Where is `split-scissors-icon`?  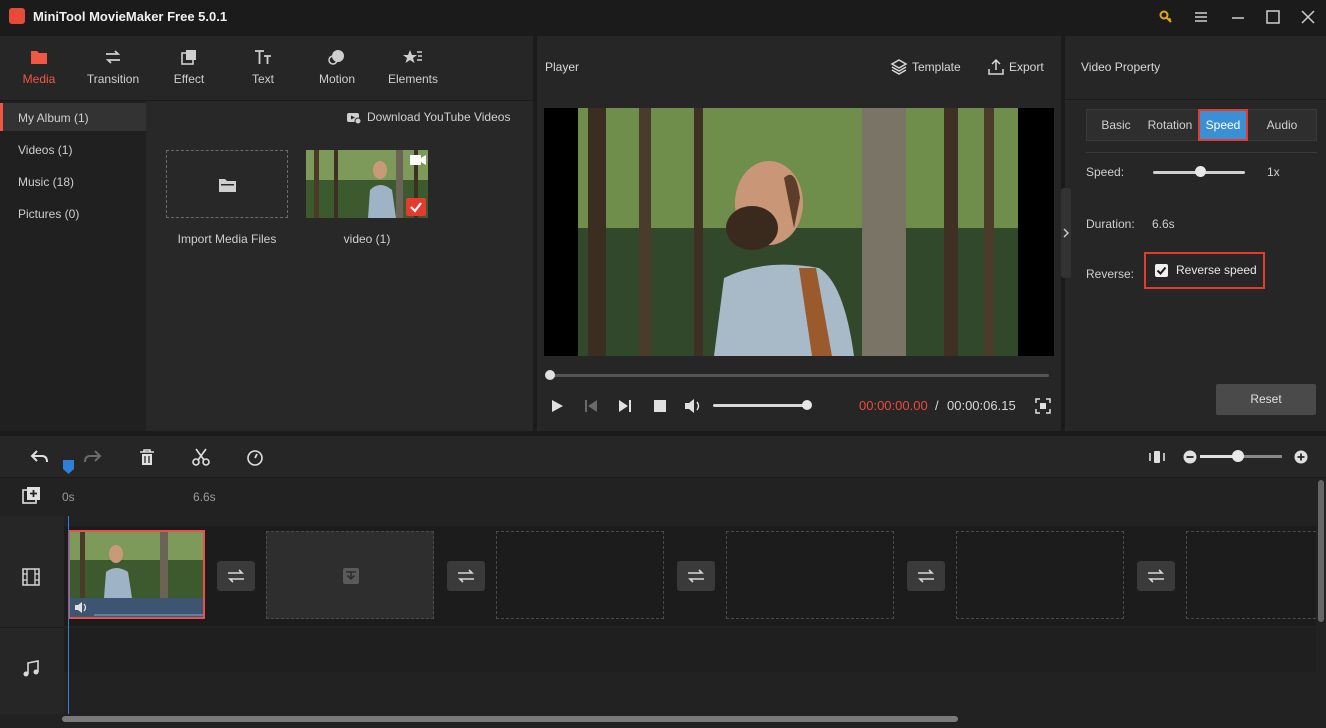 split-scissors-icon is located at coordinates (201, 457).